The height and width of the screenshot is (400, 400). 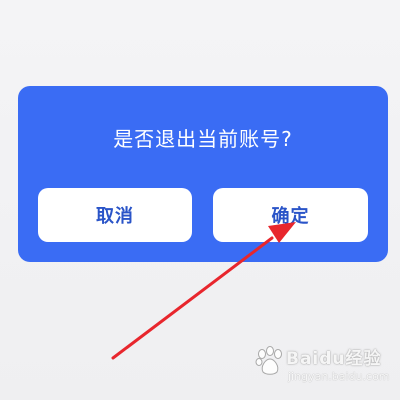 What do you see at coordinates (268, 360) in the screenshot?
I see `baidu-paw-icon` at bounding box center [268, 360].